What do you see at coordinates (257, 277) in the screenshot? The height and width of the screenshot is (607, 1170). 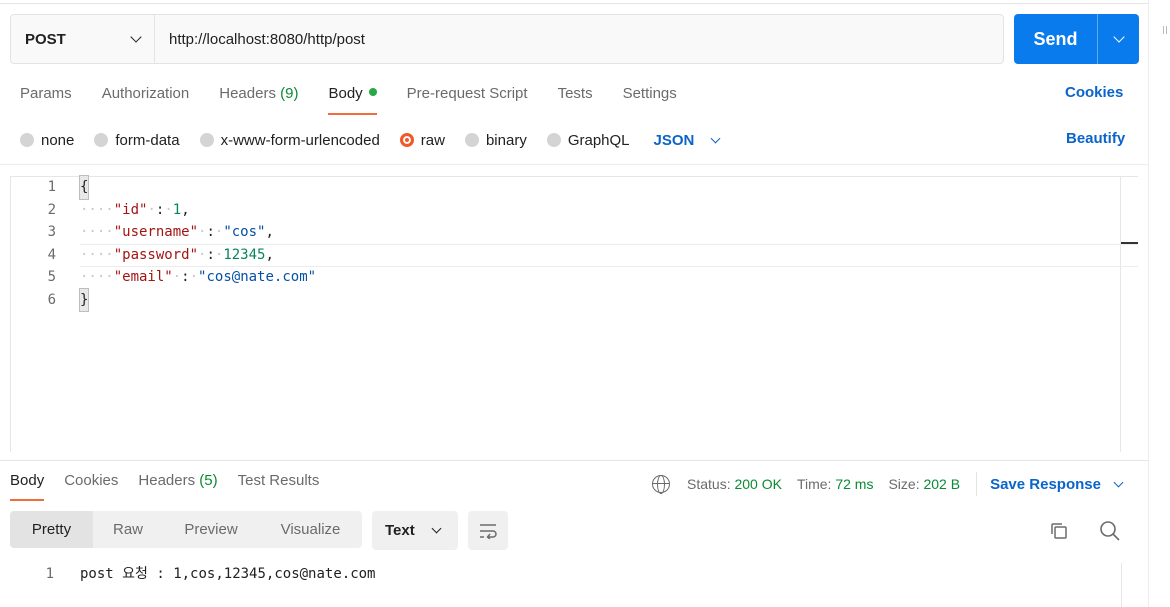 I see `json-value: "cos@nate.com"` at bounding box center [257, 277].